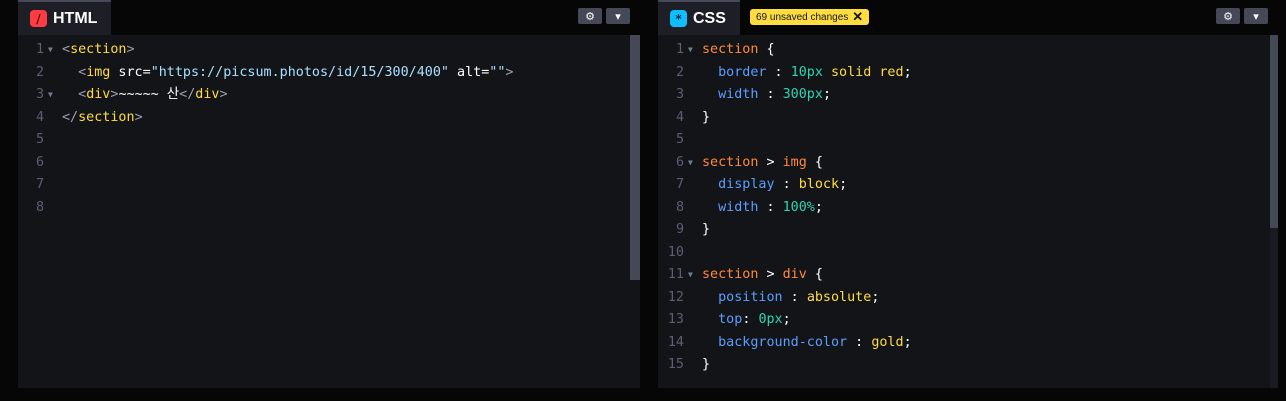 The height and width of the screenshot is (401, 1286). Describe the element at coordinates (807, 73) in the screenshot. I see `code-text: border : 10px solid red;` at that location.